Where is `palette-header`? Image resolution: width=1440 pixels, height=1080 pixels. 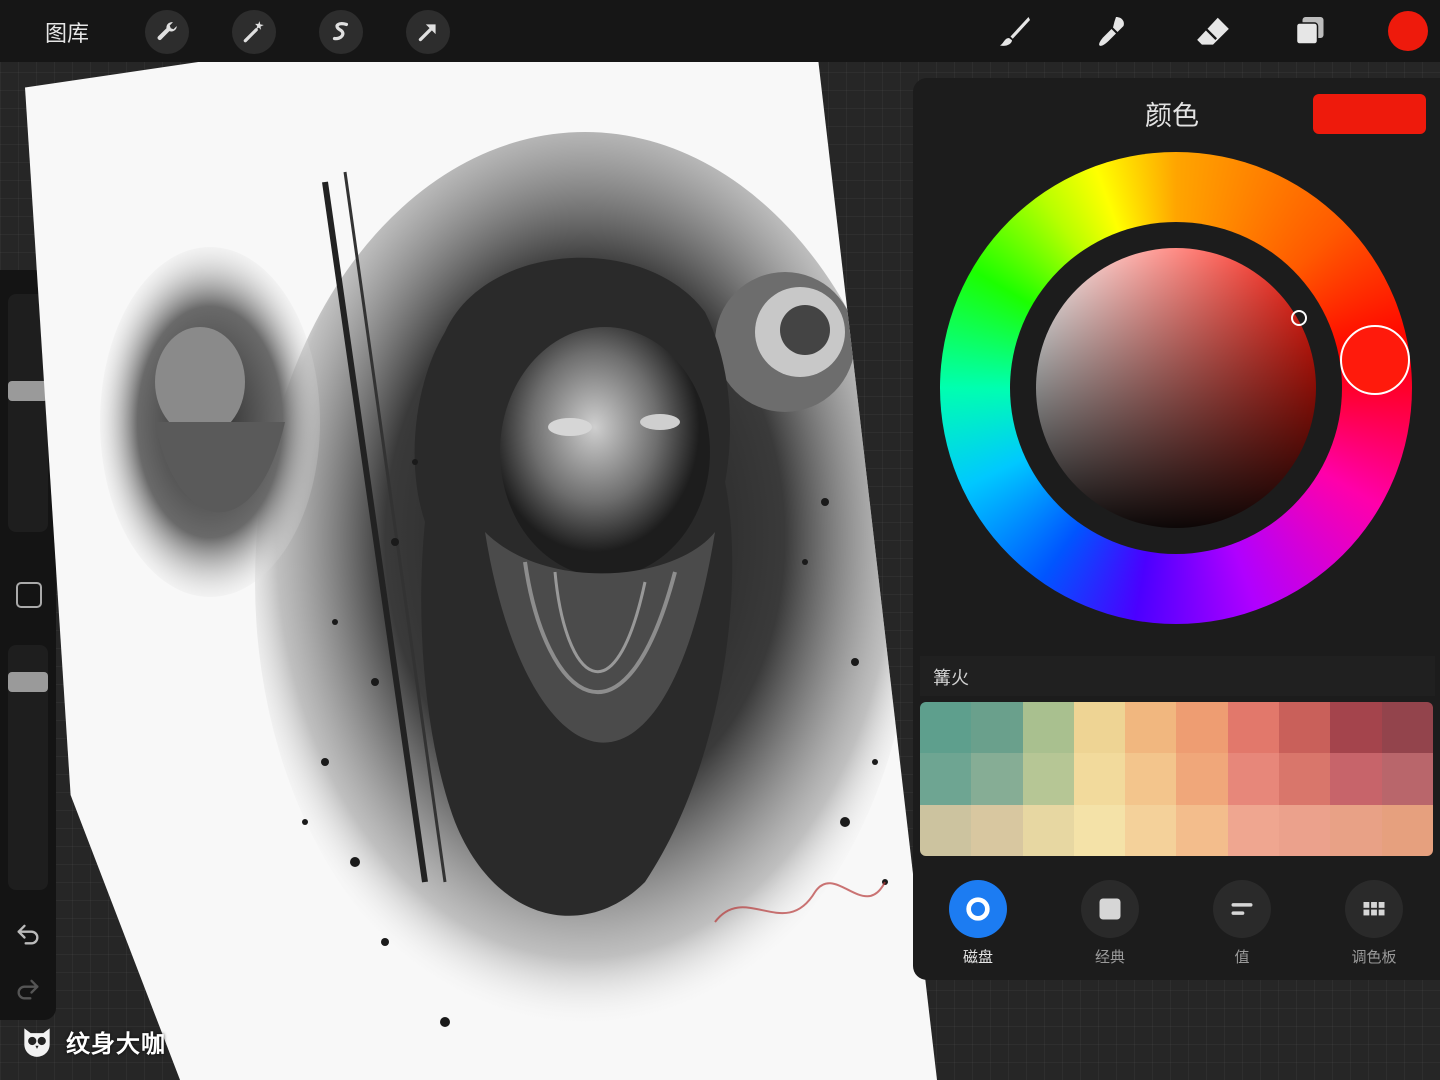
palette-header is located at coordinates (1177, 676).